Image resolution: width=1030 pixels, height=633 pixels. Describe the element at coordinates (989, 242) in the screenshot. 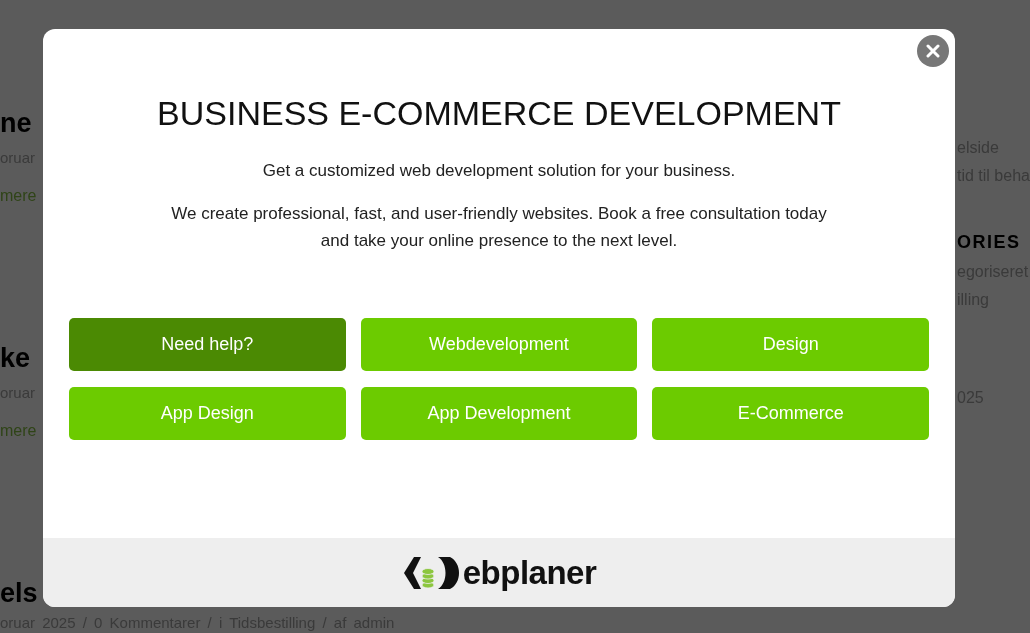

I see `sidebar-heading: ORIES` at that location.